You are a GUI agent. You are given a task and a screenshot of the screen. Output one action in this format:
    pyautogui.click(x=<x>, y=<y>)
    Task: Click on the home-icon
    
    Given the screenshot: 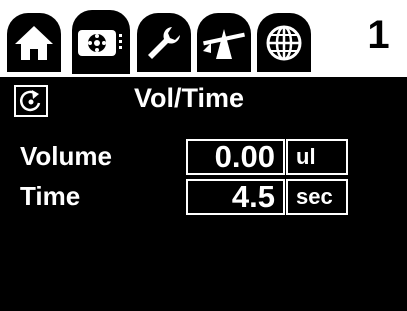 What is the action you would take?
    pyautogui.click(x=34, y=42)
    